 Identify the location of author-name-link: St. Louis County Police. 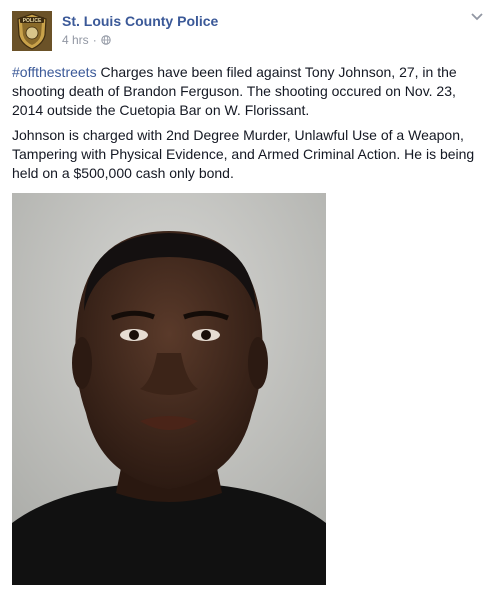
(140, 21).